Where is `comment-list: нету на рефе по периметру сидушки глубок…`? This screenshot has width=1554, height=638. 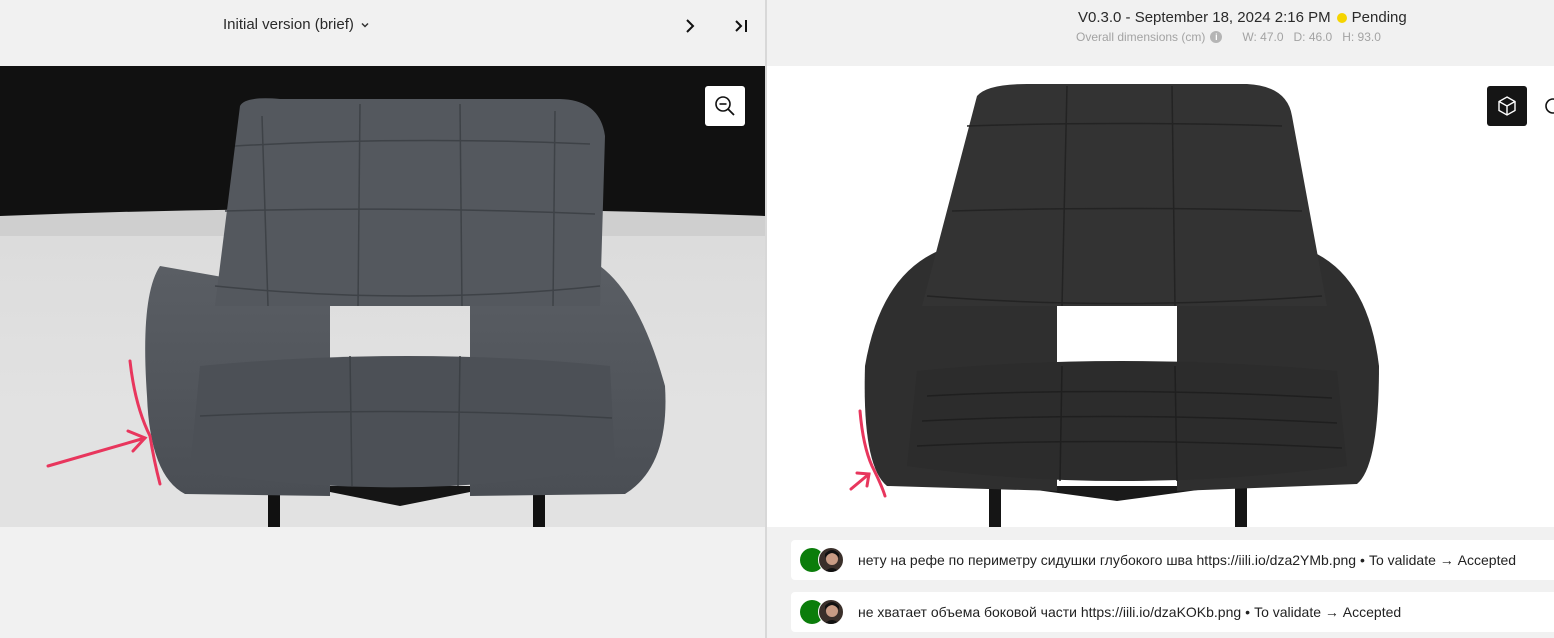
comment-list: нету на рефе по периметру сидушки глубок… is located at coordinates (1172, 589).